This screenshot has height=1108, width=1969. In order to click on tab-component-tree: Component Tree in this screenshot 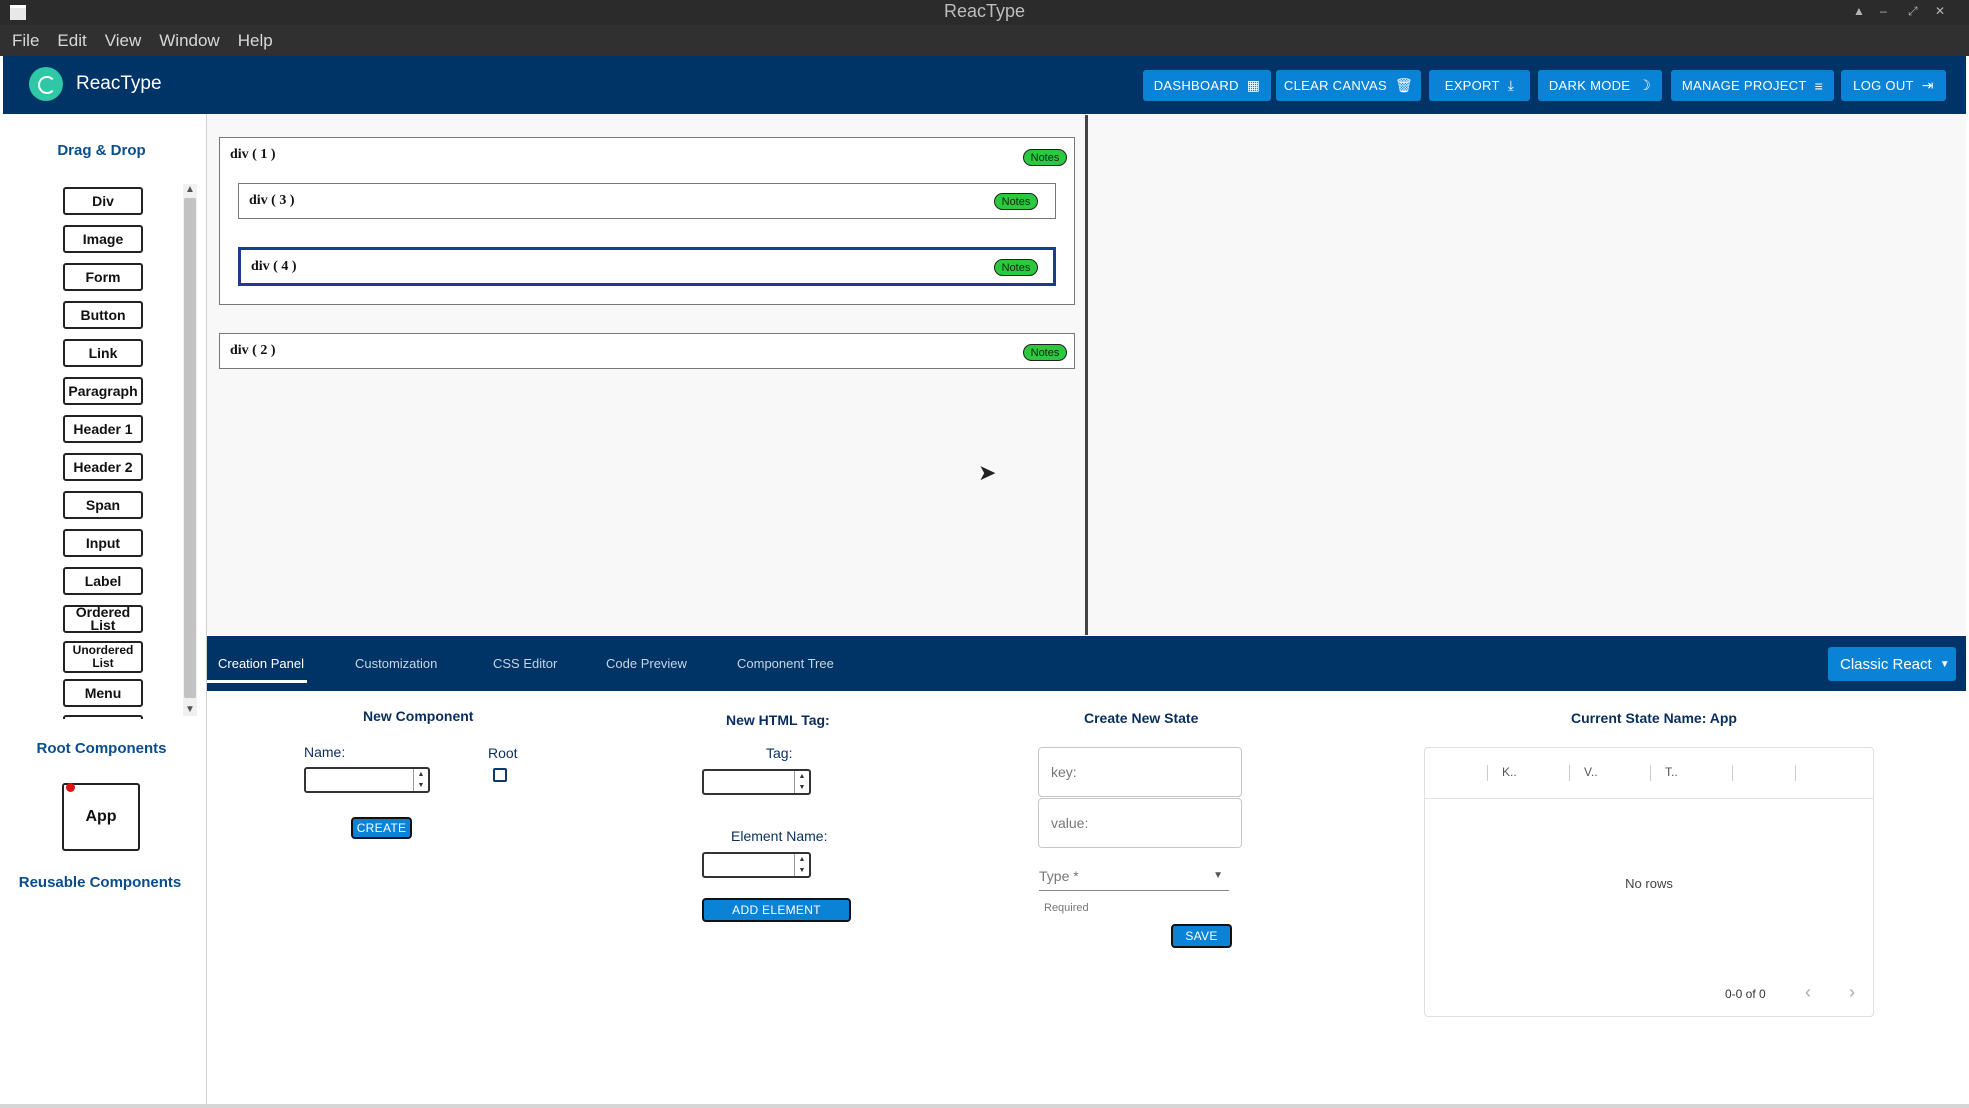, I will do `click(785, 663)`.